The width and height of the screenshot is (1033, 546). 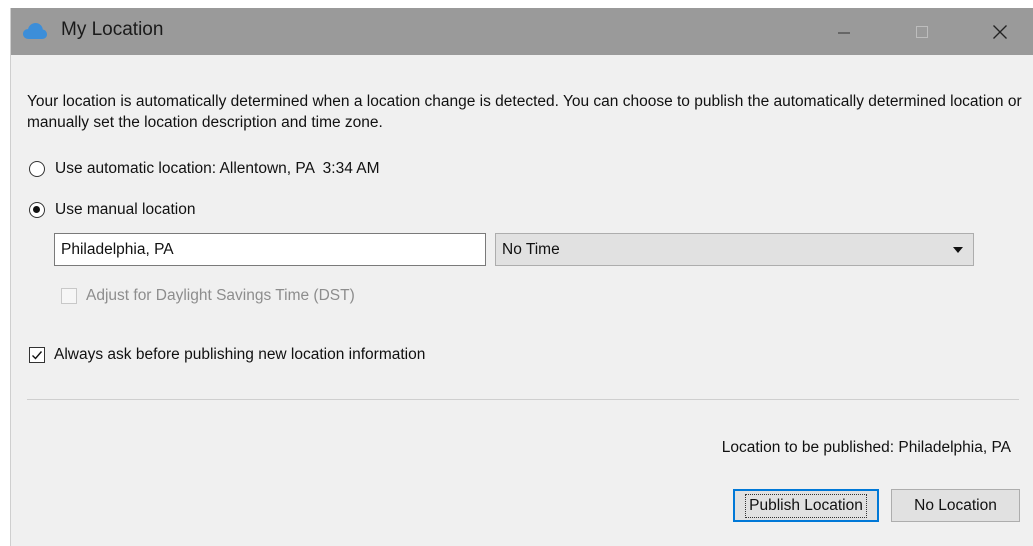 I want to click on close-button, so click(x=1000, y=31).